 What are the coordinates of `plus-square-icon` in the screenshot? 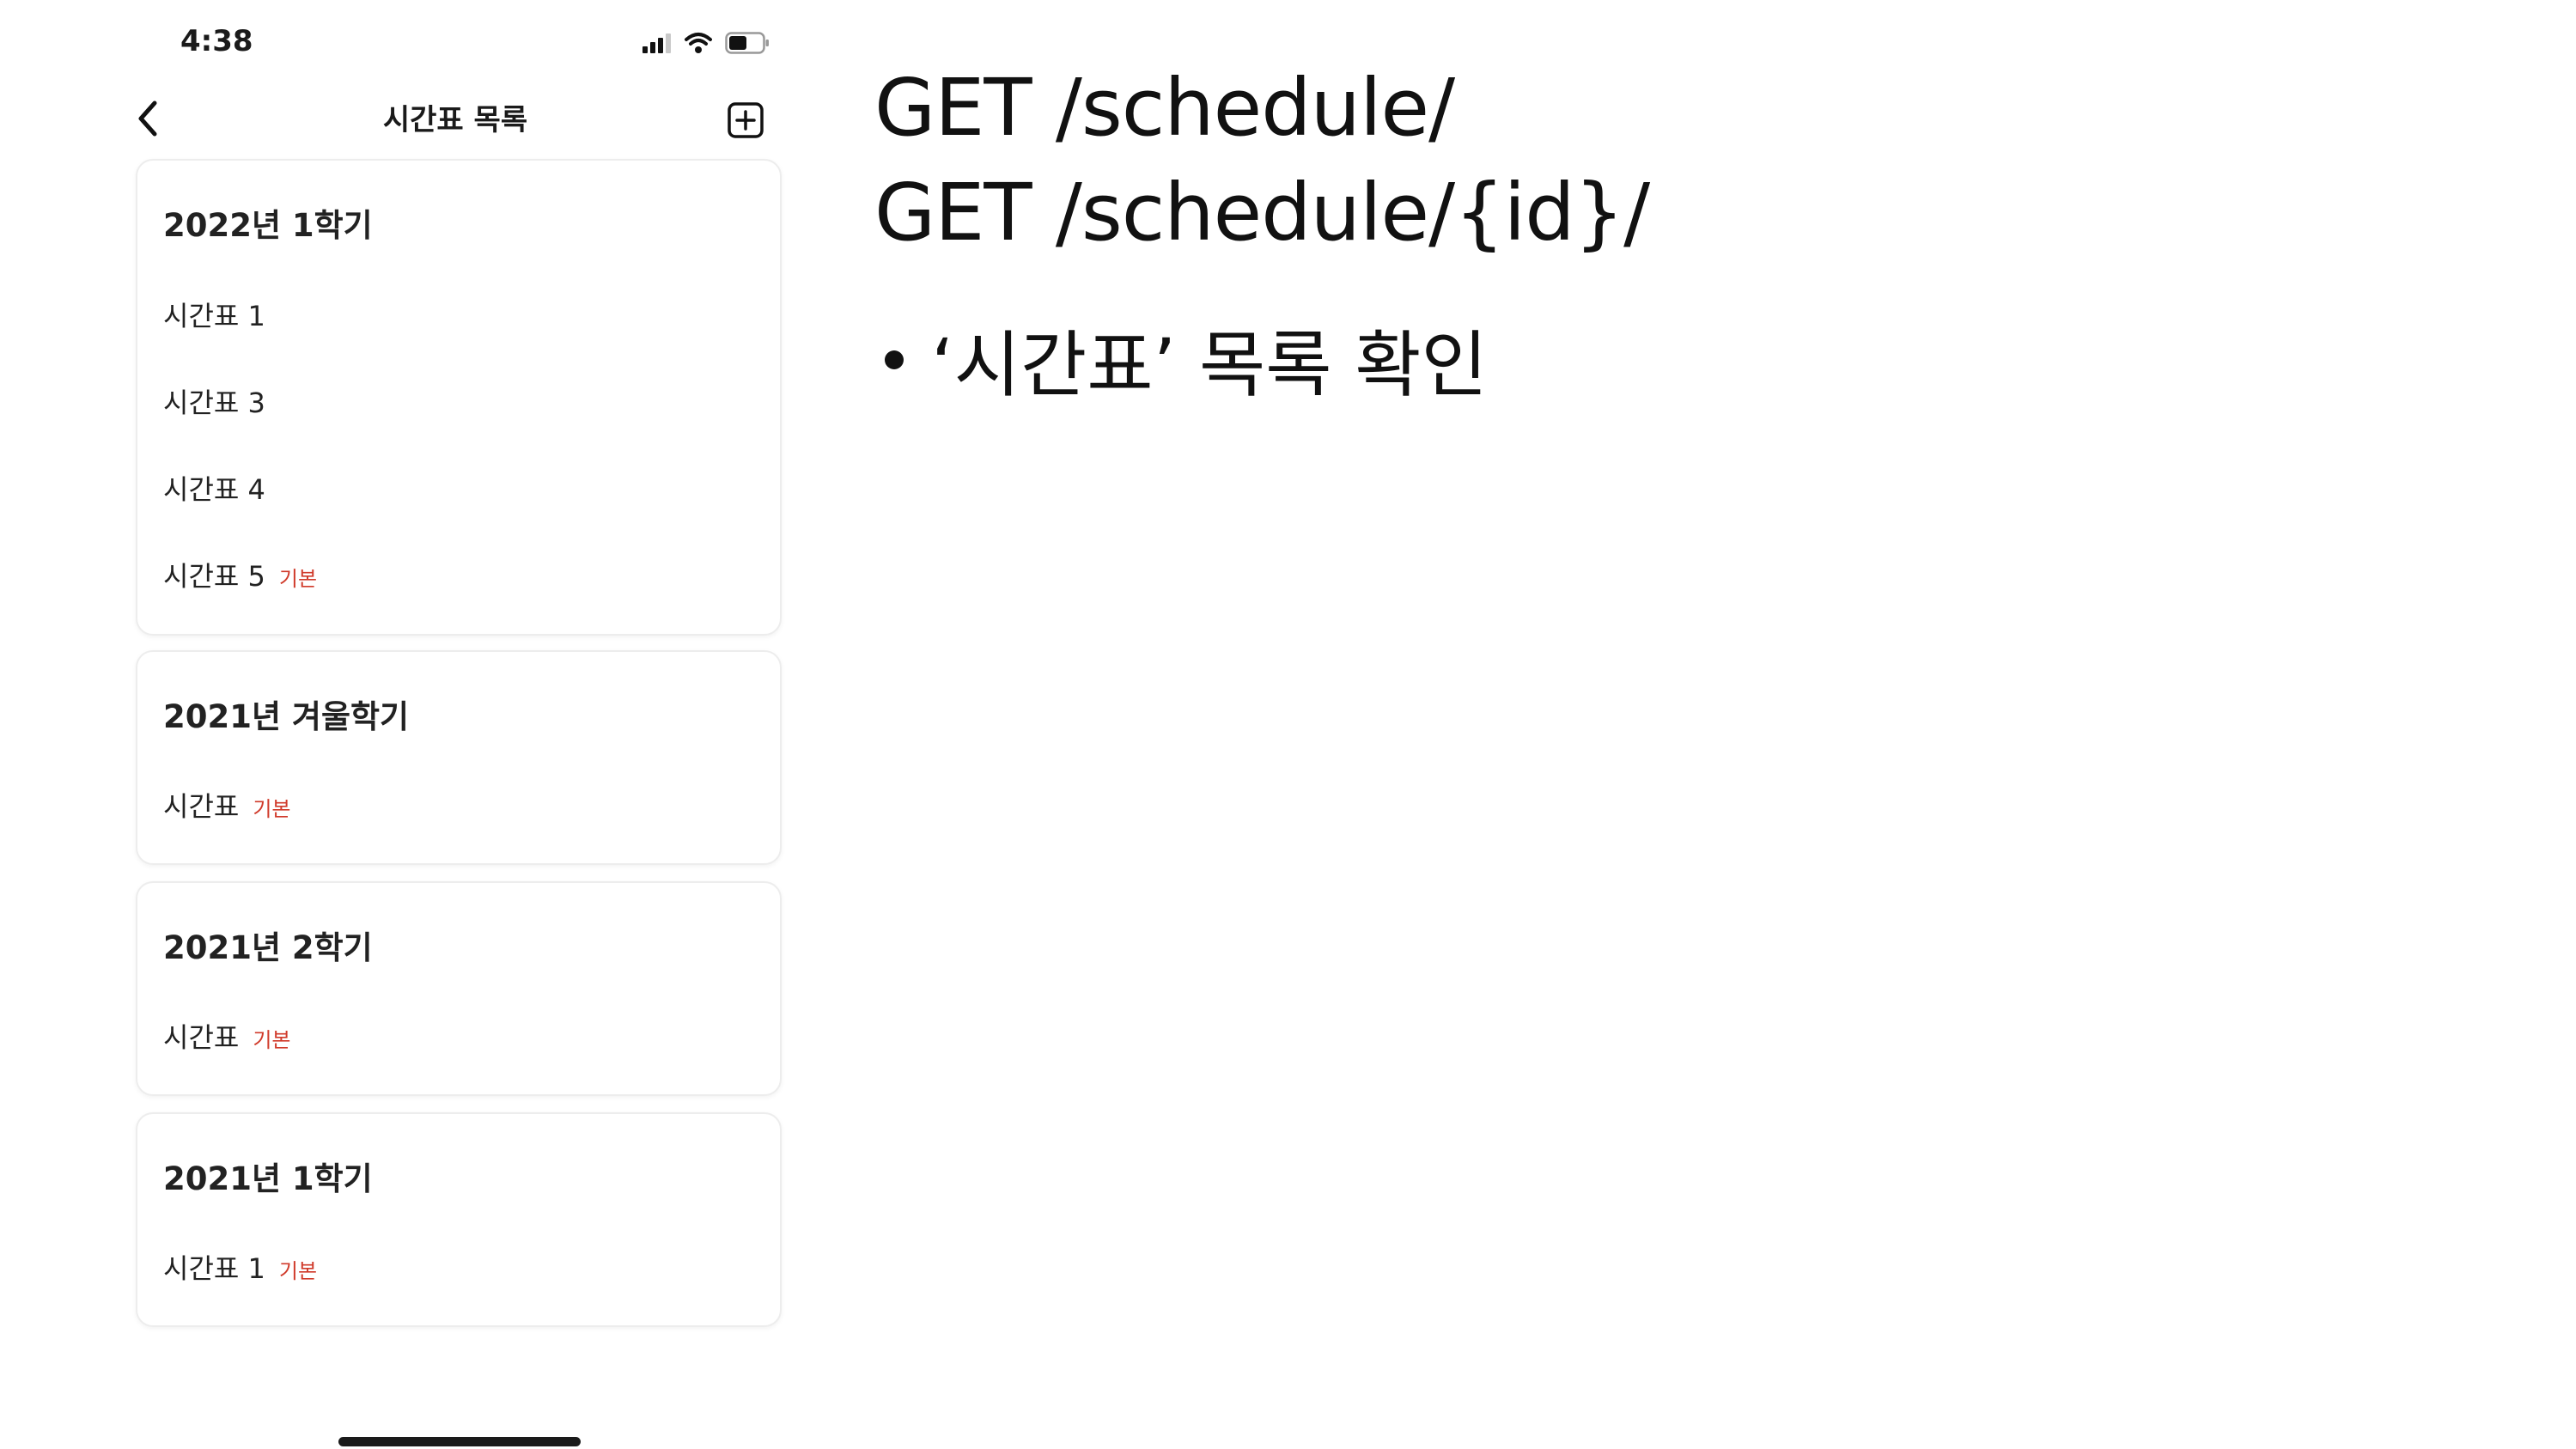 It's located at (746, 120).